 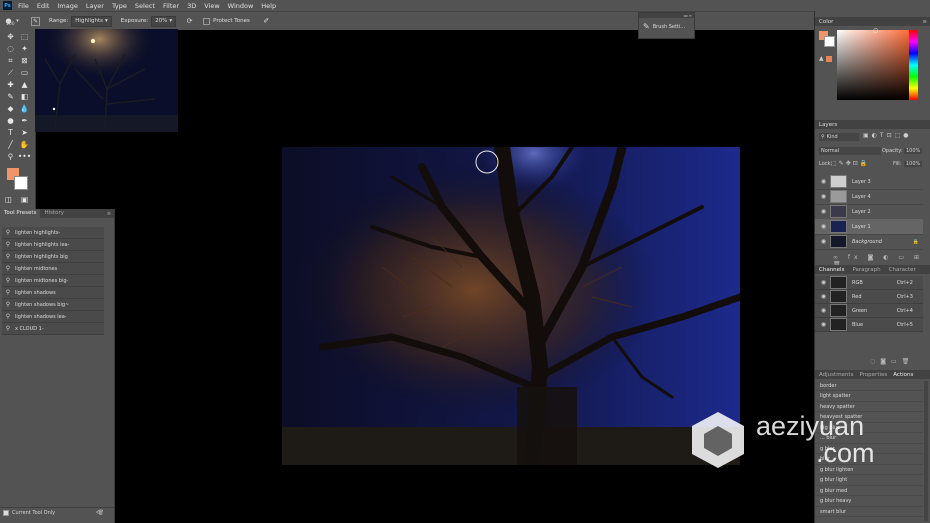 What do you see at coordinates (10, 36) in the screenshot?
I see `move-tool-icon: ✥` at bounding box center [10, 36].